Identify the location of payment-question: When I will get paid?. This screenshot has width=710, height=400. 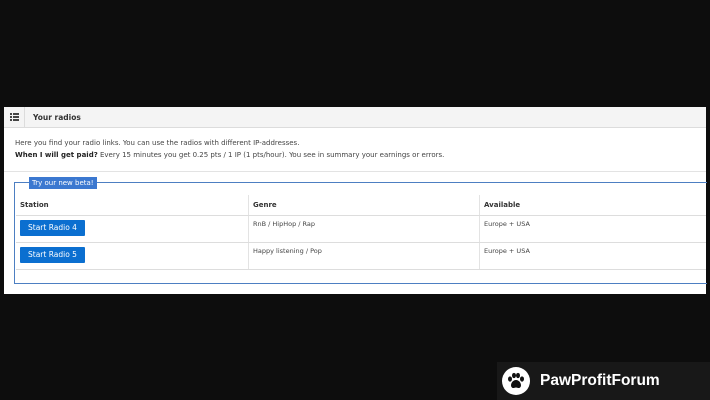
(56, 155).